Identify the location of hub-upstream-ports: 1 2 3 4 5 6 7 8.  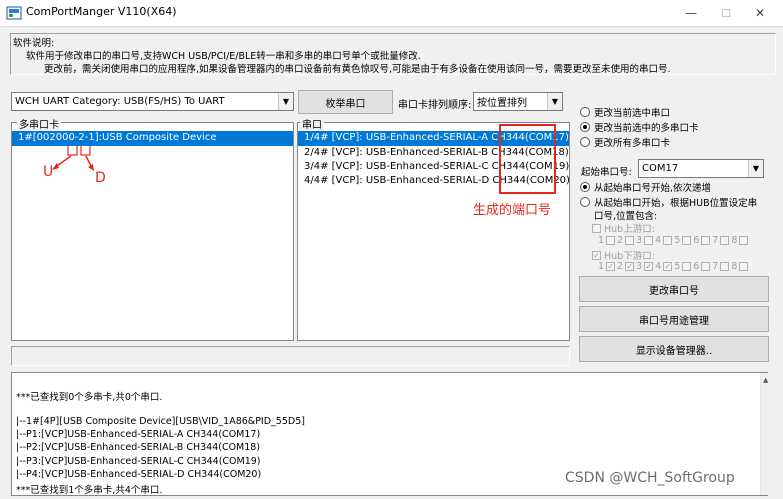
(673, 240).